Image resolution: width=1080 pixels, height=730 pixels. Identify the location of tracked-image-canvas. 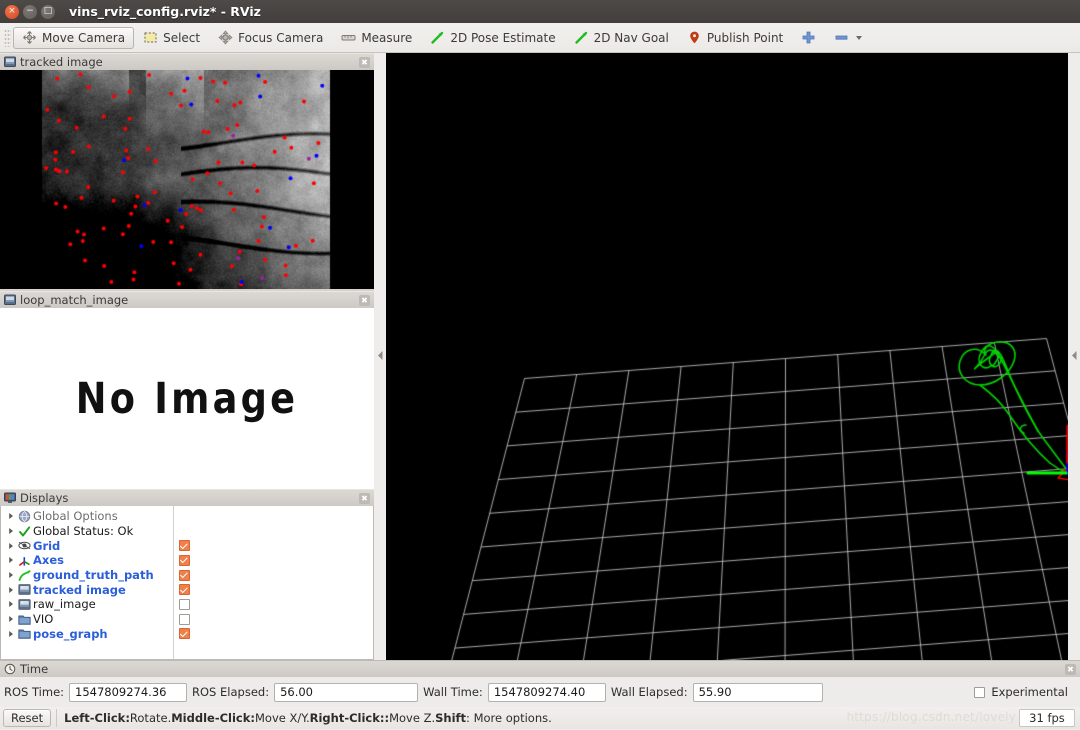
(187, 179).